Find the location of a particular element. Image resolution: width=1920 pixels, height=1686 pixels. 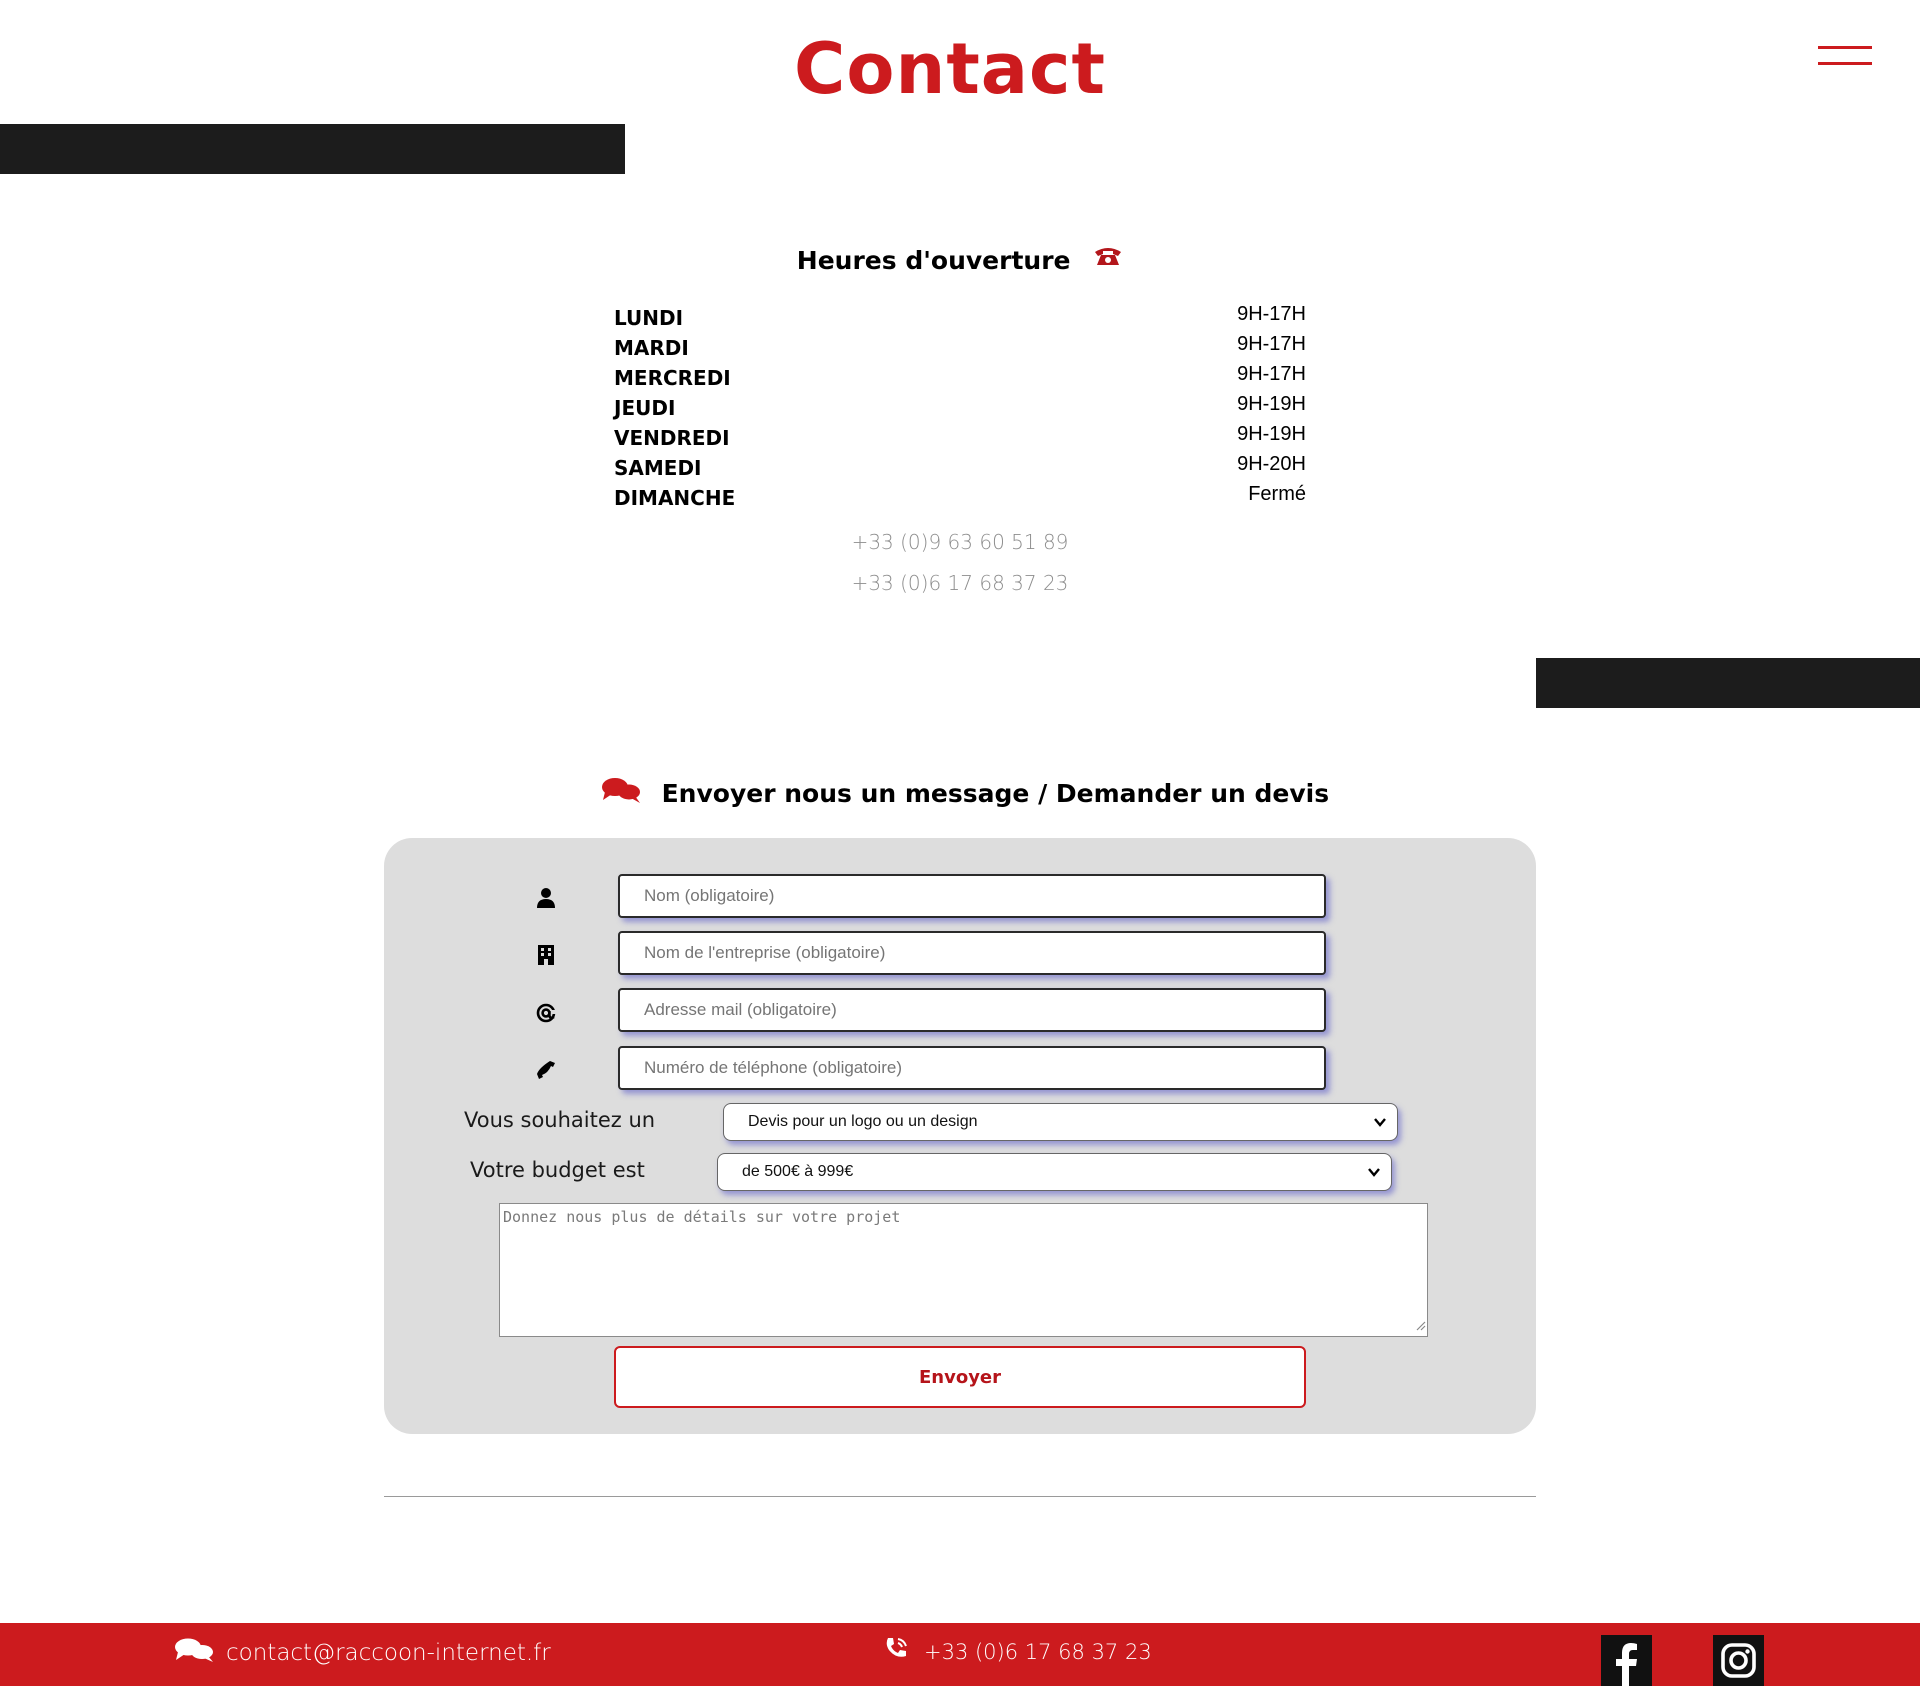

phone-volume-icon is located at coordinates (896, 1651).